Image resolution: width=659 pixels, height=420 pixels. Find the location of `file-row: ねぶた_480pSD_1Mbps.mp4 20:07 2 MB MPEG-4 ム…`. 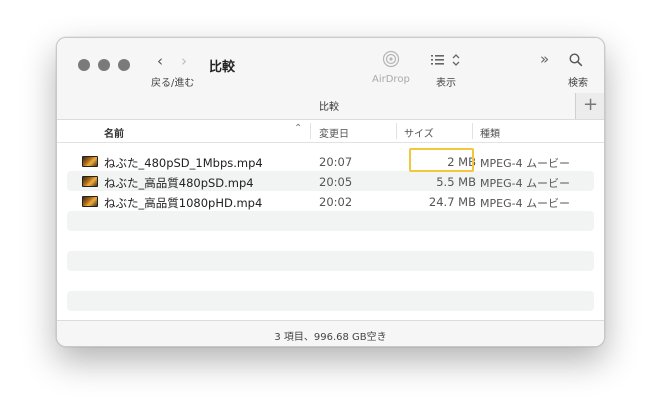

file-row: ねぶた_480pSD_1Mbps.mp4 20:07 2 MB MPEG-4 ム… is located at coordinates (330, 161).